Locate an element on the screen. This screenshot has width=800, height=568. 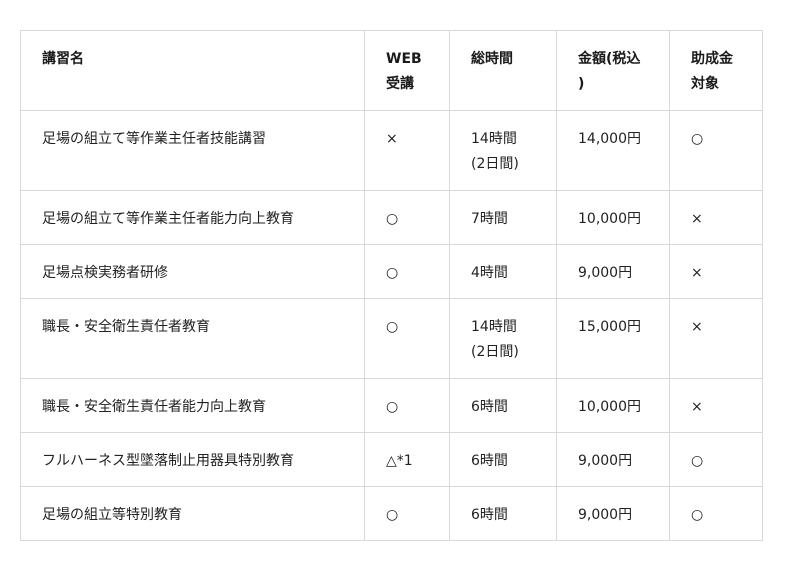
cell-price: 14,000円 is located at coordinates (613, 150).